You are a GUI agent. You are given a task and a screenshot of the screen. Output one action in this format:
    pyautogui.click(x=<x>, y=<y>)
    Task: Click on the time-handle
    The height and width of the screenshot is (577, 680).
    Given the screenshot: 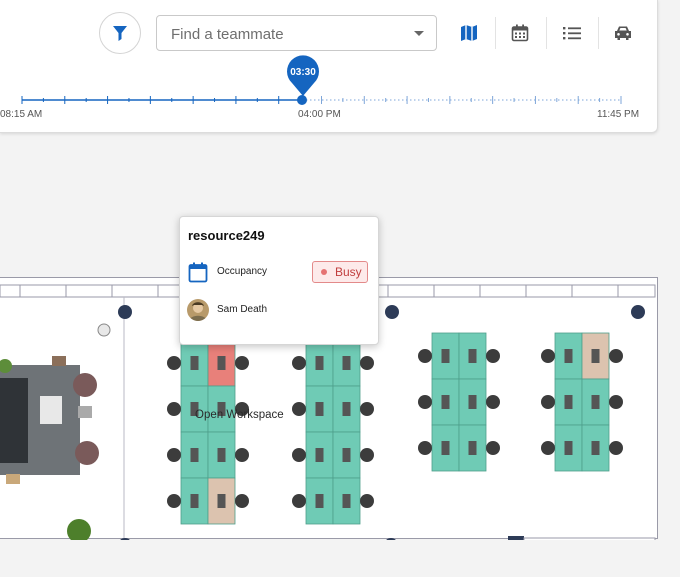 What is the action you would take?
    pyautogui.click(x=302, y=100)
    